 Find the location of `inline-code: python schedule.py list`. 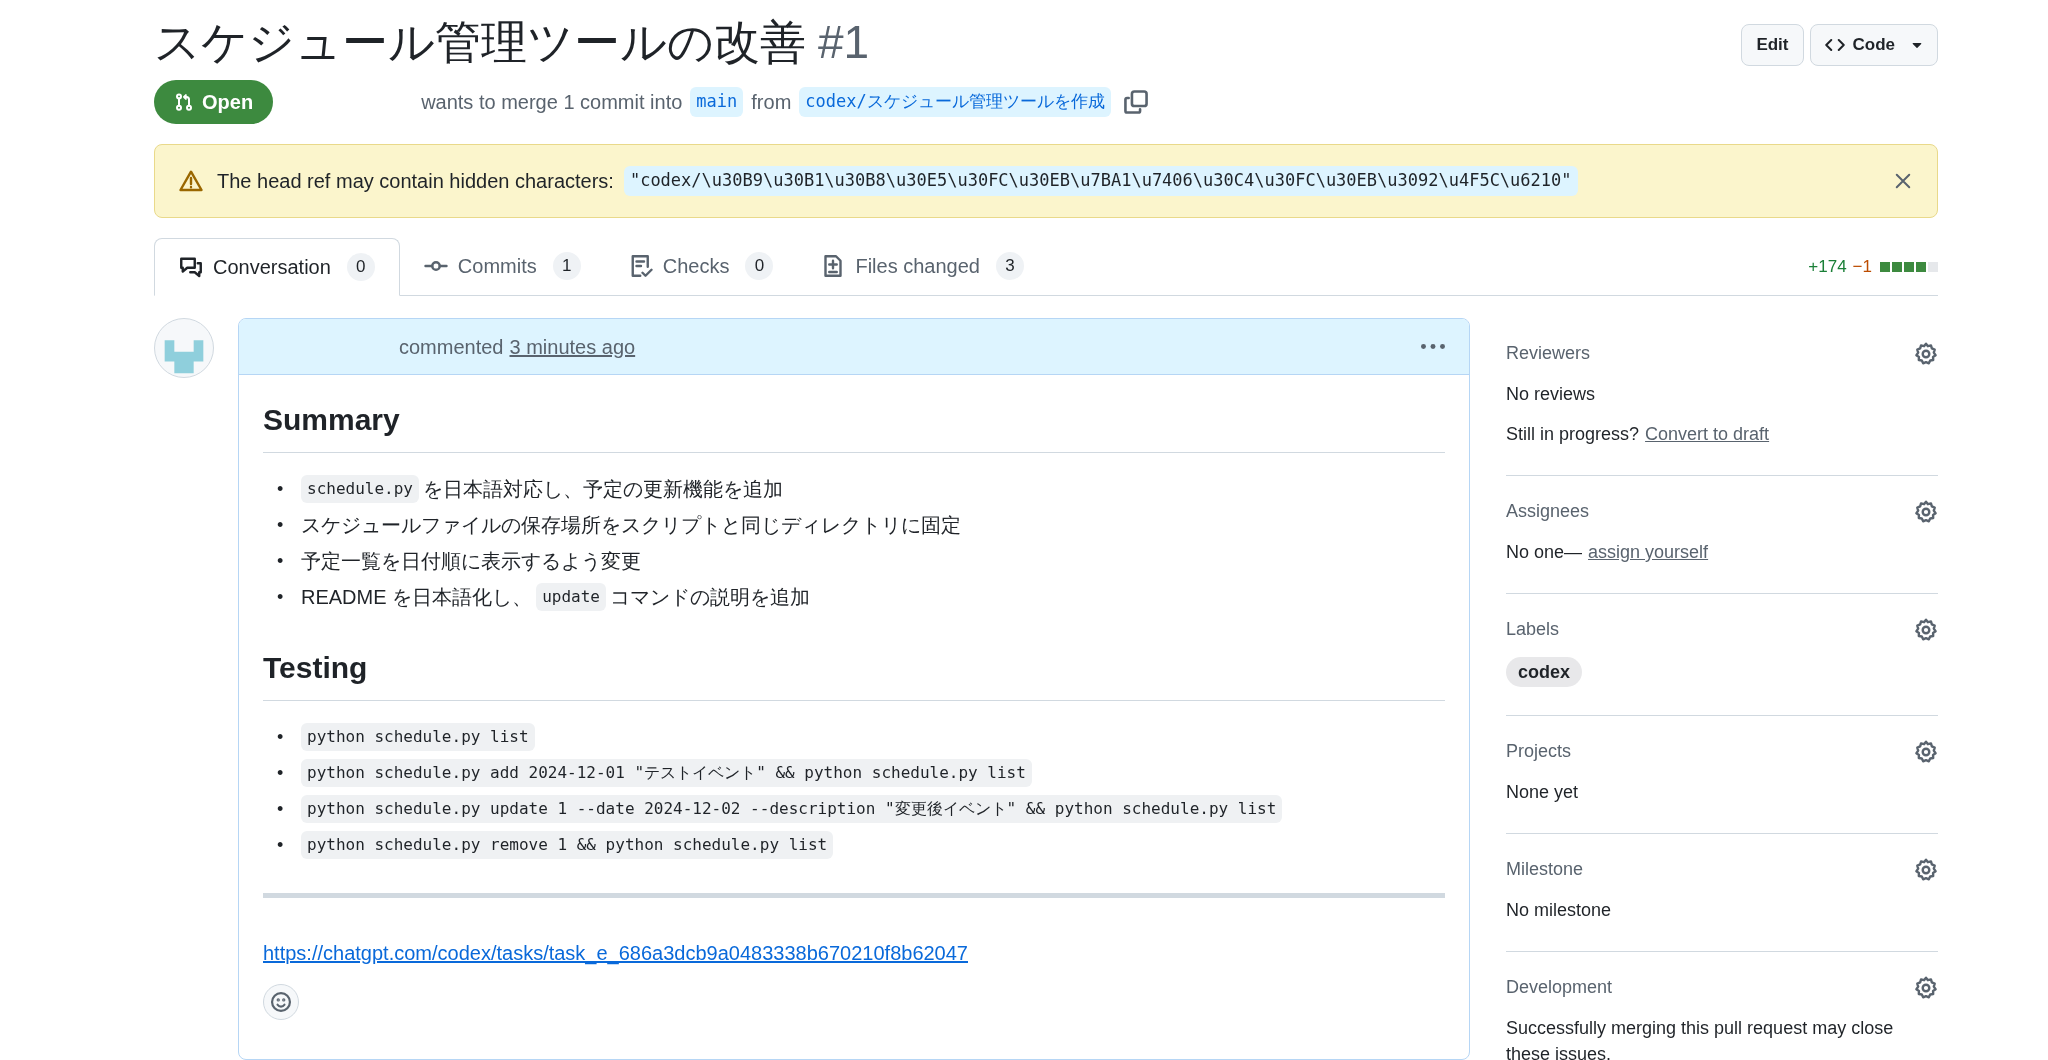

inline-code: python schedule.py list is located at coordinates (418, 737).